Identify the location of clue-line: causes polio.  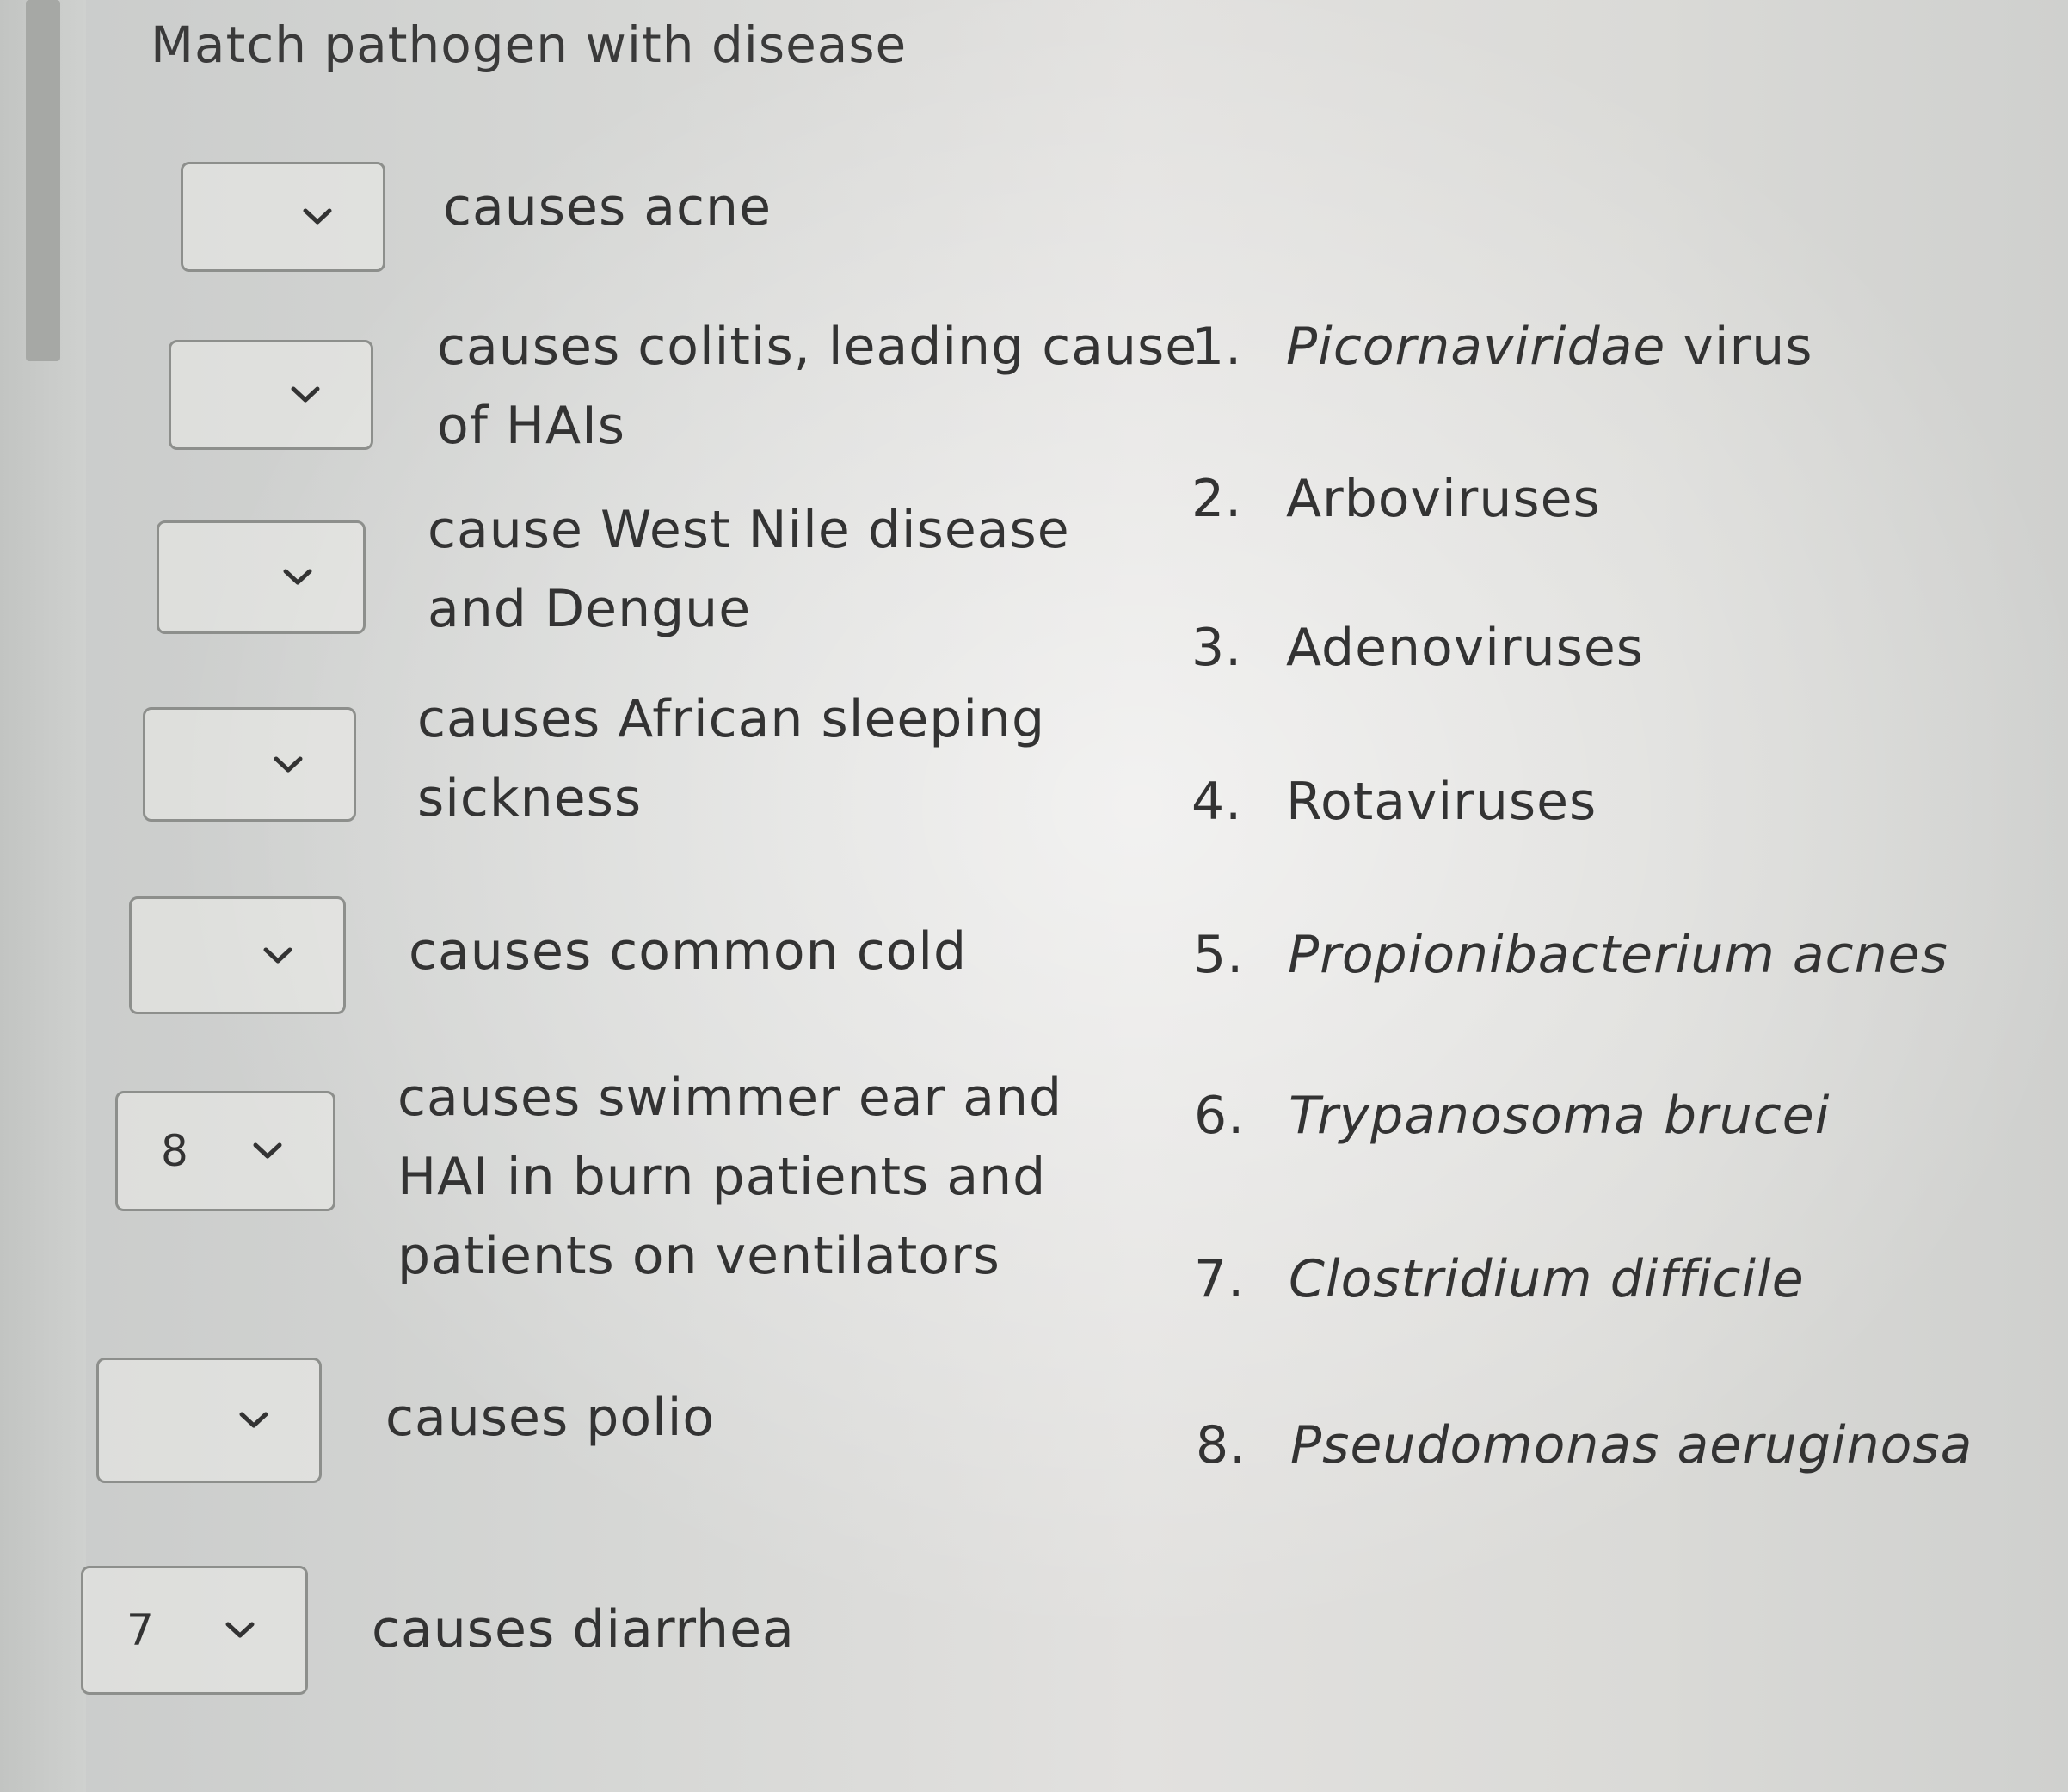
(551, 1418).